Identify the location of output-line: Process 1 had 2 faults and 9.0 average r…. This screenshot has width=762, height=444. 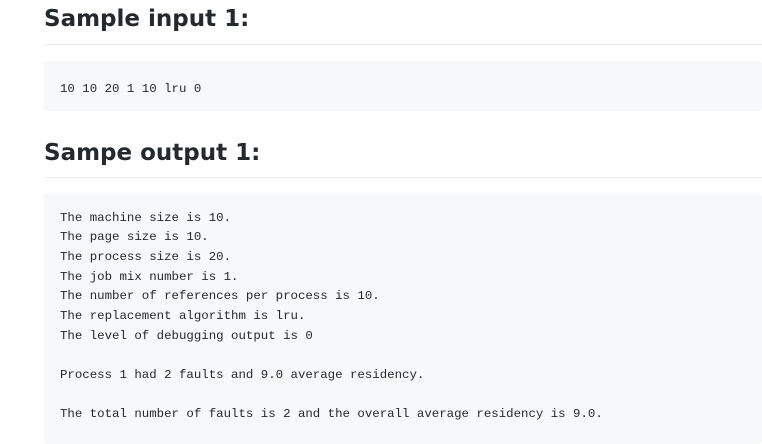
(242, 375).